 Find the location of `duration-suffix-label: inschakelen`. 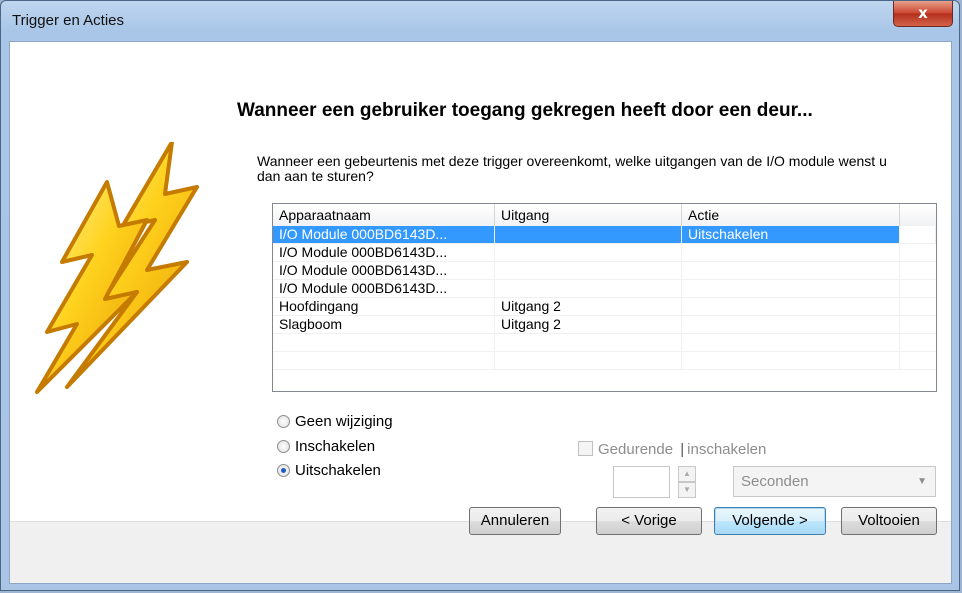

duration-suffix-label: inschakelen is located at coordinates (727, 449).